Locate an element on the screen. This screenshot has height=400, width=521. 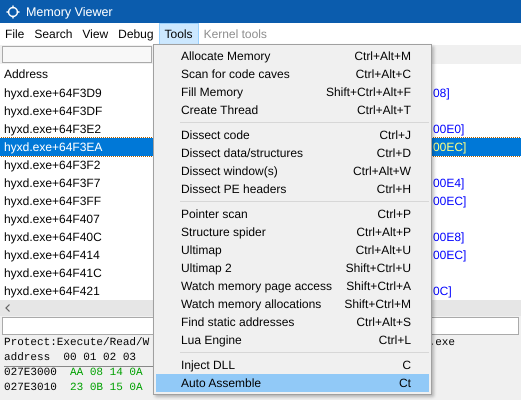
shortcut-label: C is located at coordinates (406, 365).